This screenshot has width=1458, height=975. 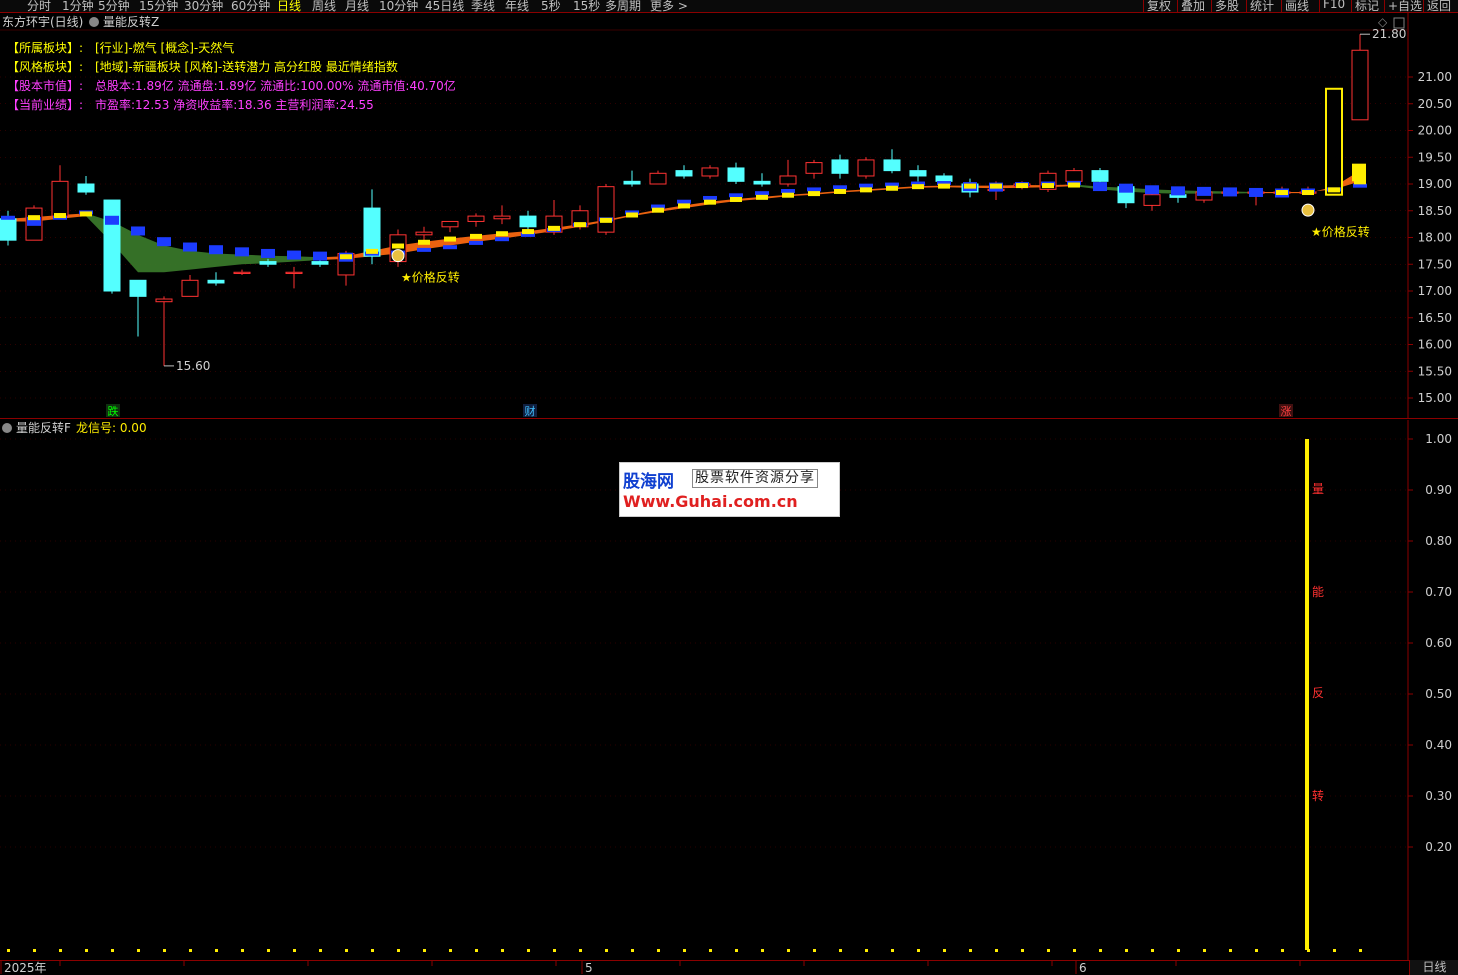 What do you see at coordinates (1438, 694) in the screenshot?
I see `sub-y-tick-label: 0.50` at bounding box center [1438, 694].